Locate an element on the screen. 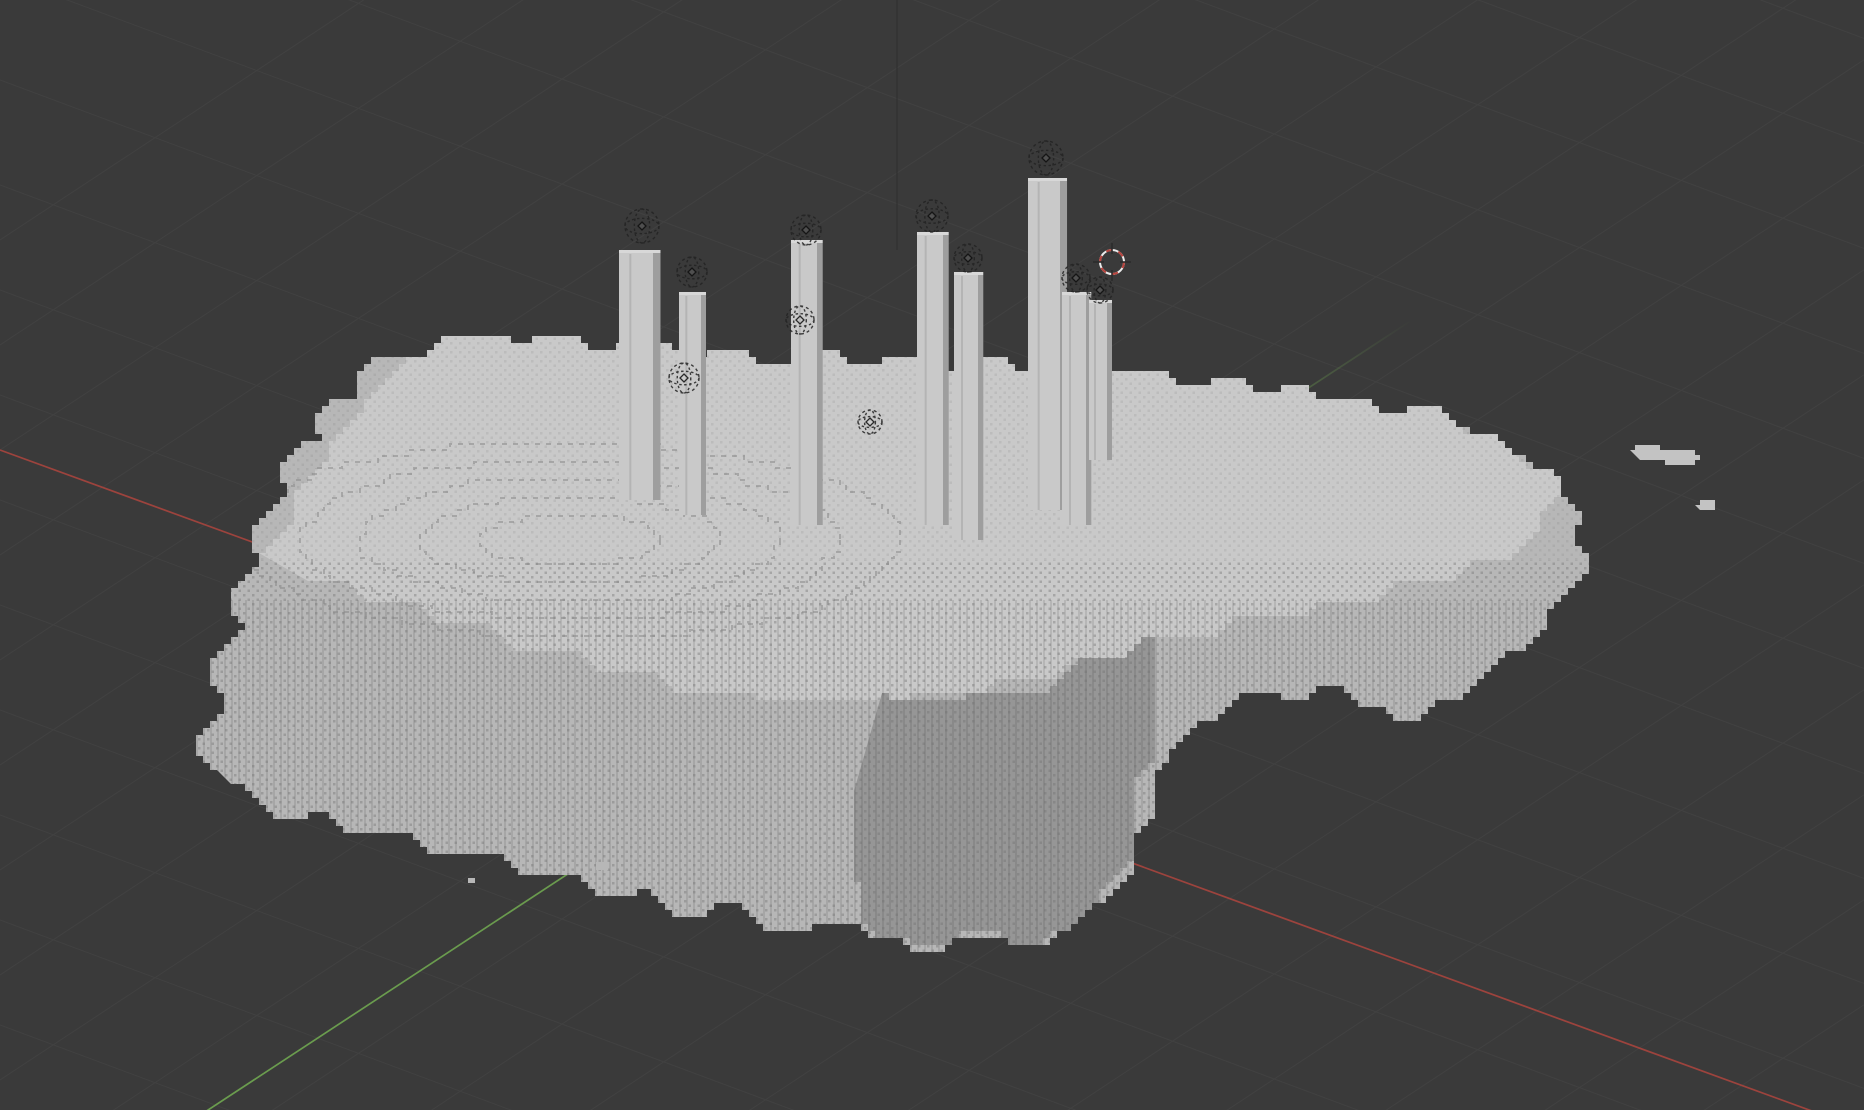 The width and height of the screenshot is (1864, 1110). 3d-cursor is located at coordinates (1112, 262).